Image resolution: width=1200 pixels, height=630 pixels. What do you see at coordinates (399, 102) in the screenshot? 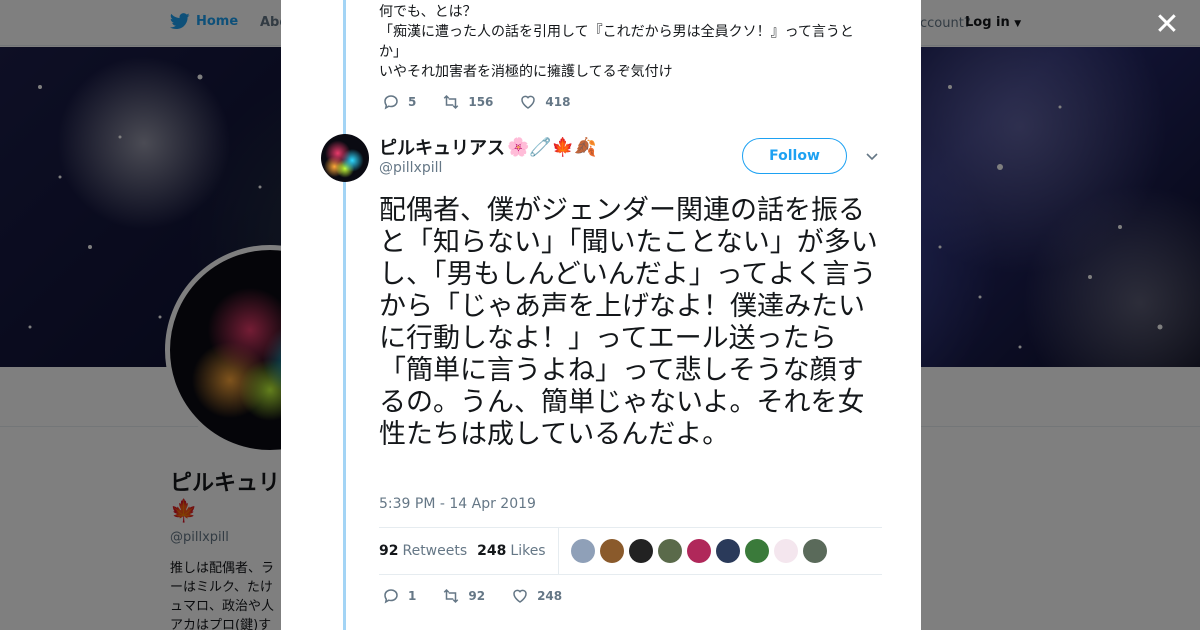
I see `reply-button: 5` at bounding box center [399, 102].